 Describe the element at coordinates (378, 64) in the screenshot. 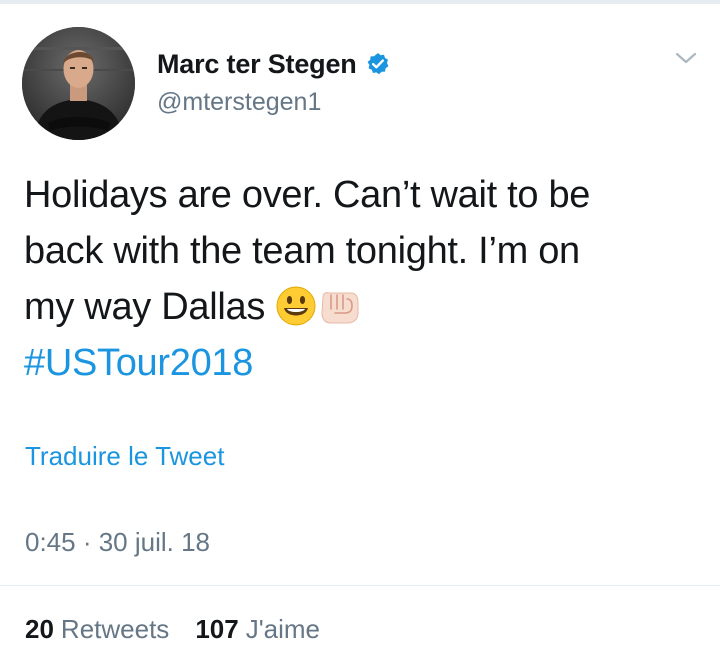

I see `verified-badge-icon` at that location.